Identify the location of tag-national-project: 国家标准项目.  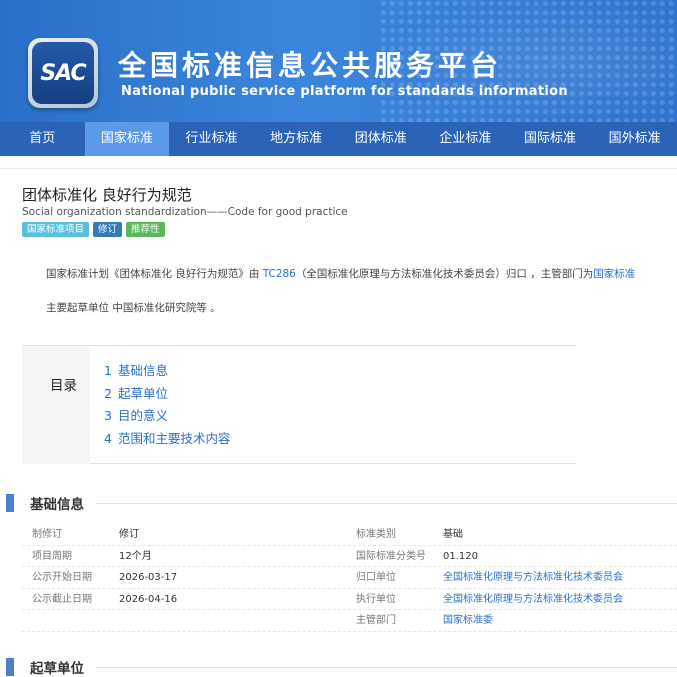
(56, 229).